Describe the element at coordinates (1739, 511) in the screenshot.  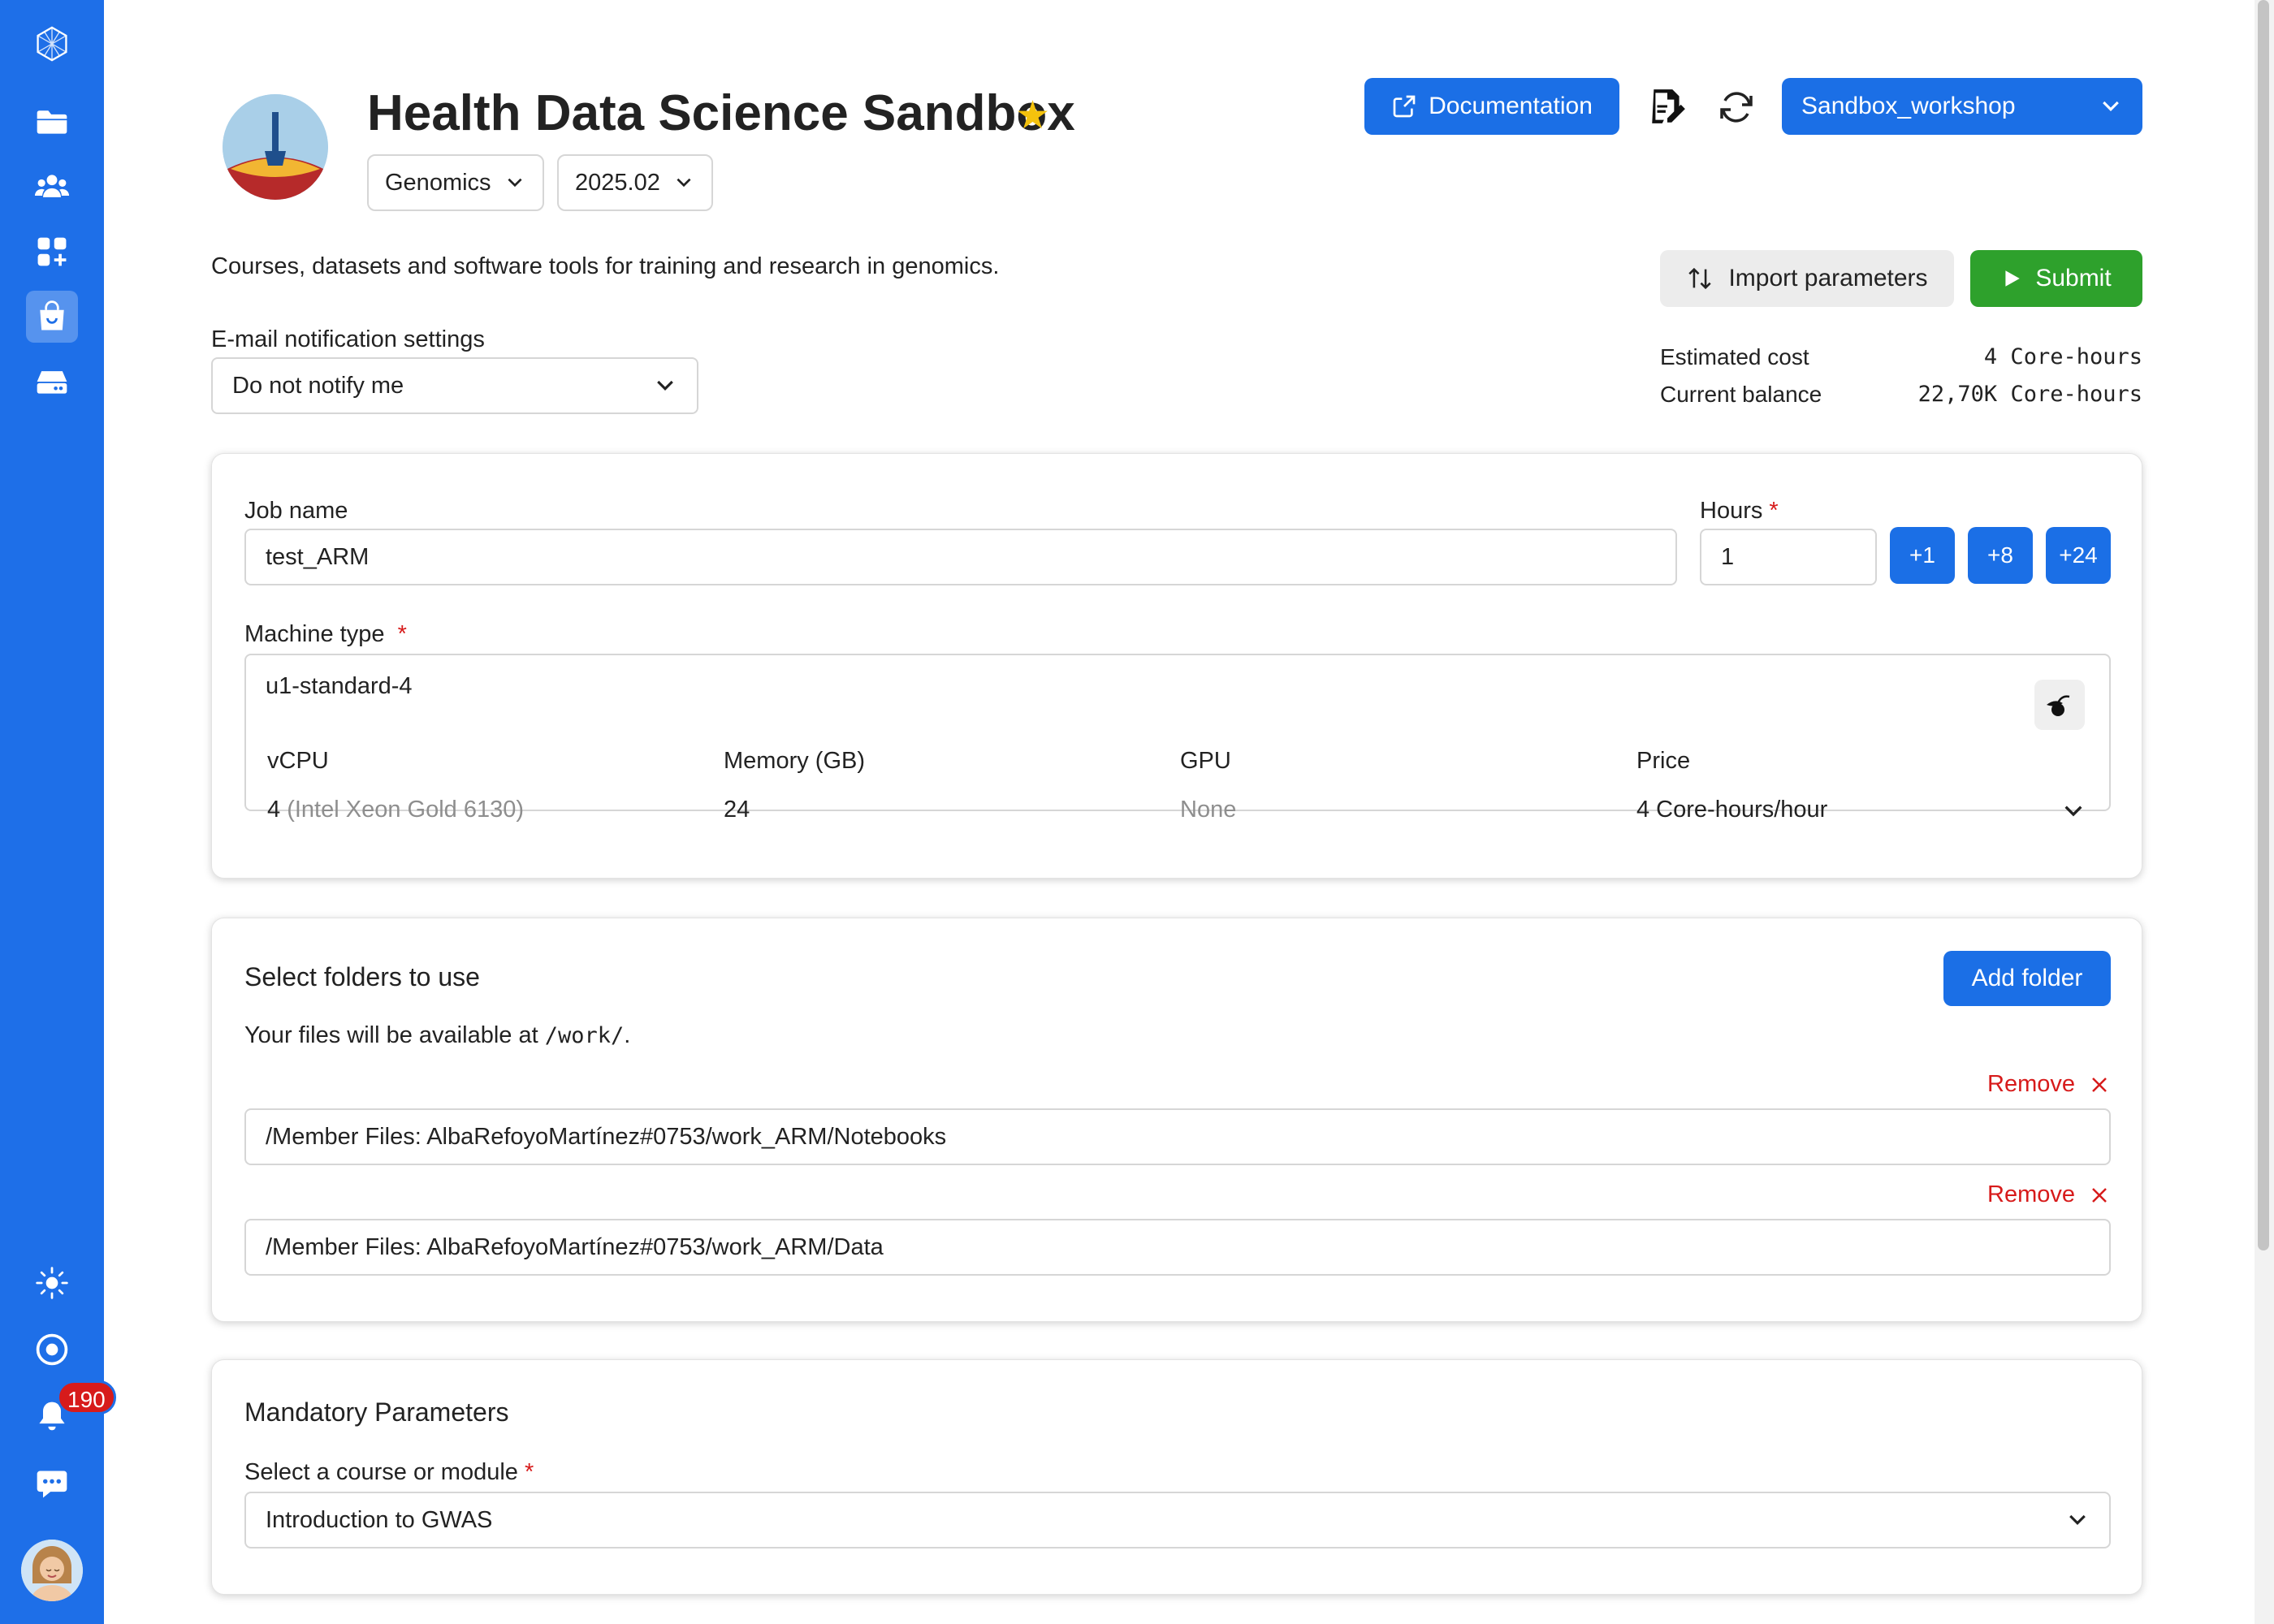
I see `hours-label: Hours *` at that location.